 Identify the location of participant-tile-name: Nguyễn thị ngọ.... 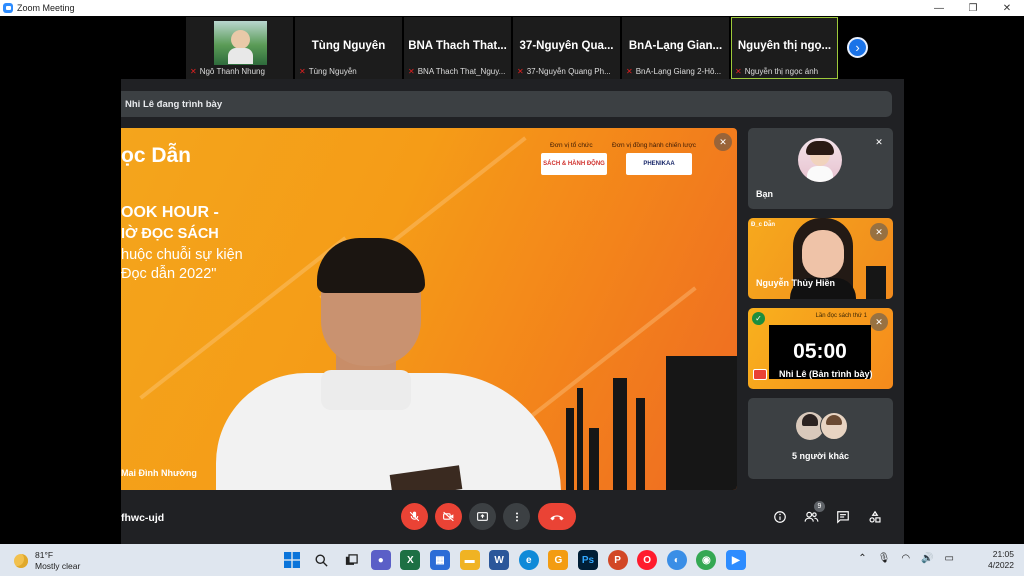
(784, 46).